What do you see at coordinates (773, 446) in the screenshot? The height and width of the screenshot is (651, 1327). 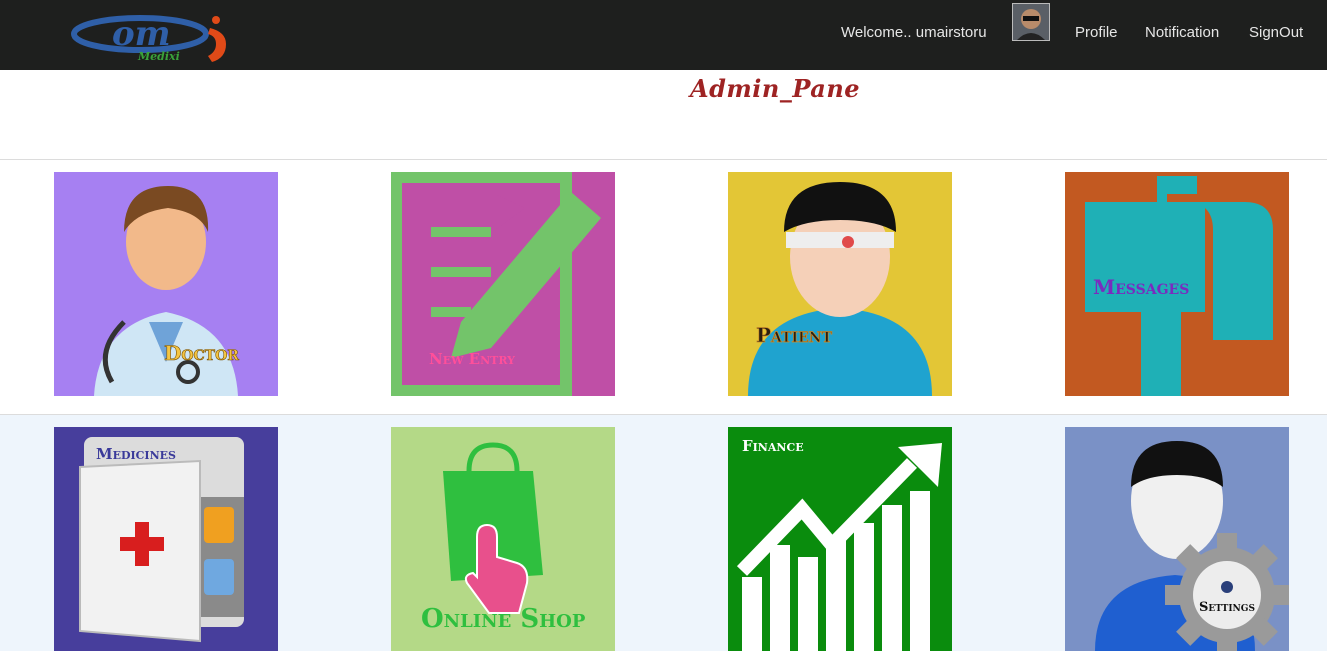 I see `tile-finance-label: Finance` at bounding box center [773, 446].